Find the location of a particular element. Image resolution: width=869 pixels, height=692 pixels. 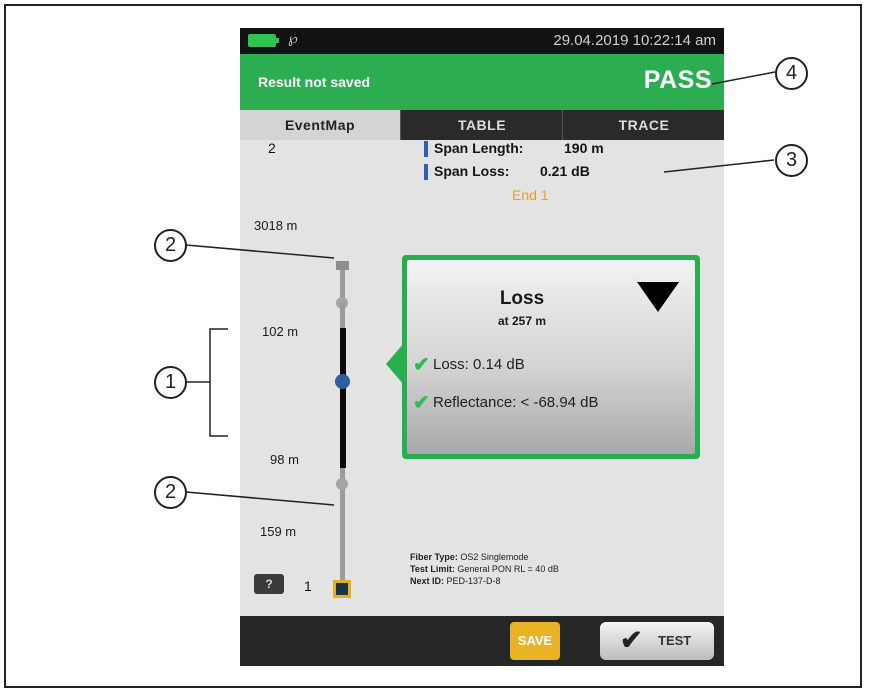

callout-1: 1 is located at coordinates (170, 382).